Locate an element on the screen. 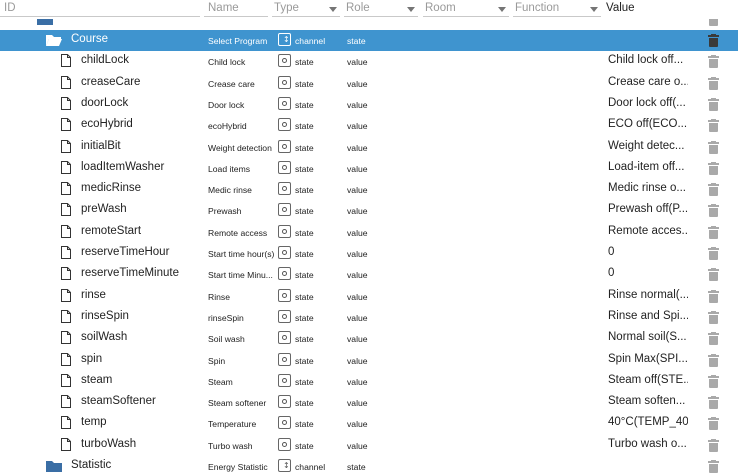  folder-open-icon is located at coordinates (54, 40).